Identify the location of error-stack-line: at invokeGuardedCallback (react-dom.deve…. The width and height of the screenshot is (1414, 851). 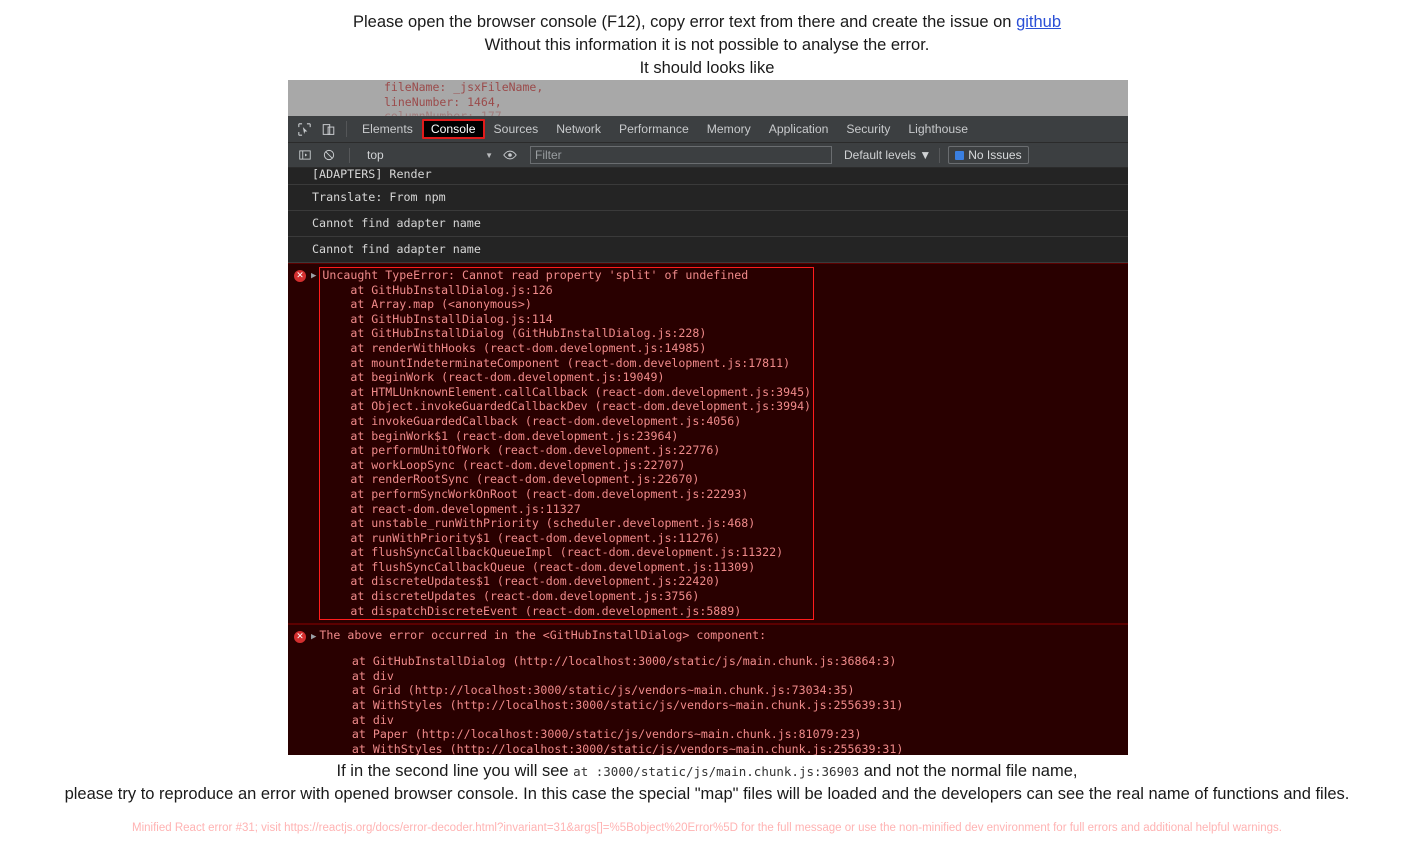
(566, 421).